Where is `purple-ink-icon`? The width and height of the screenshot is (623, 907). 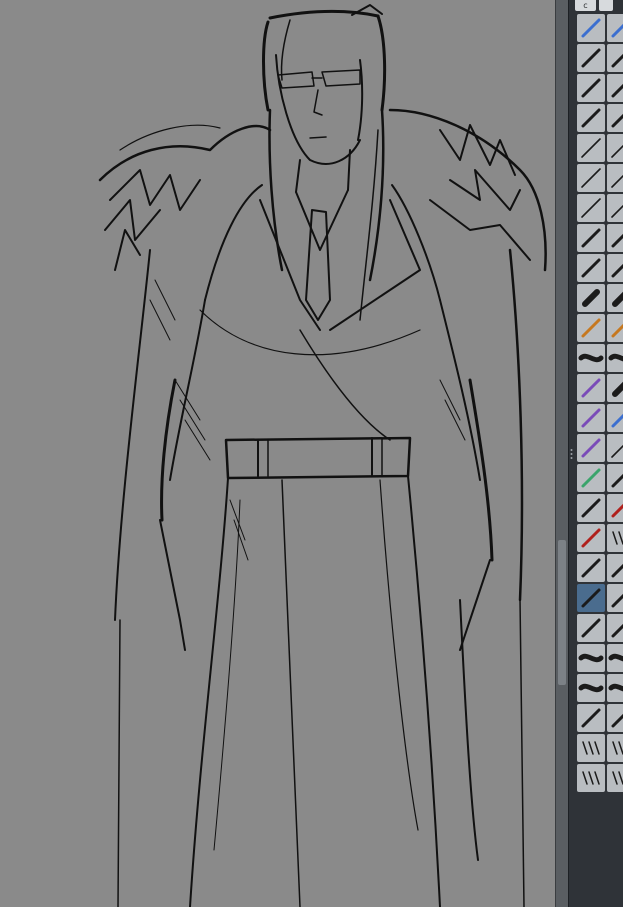 purple-ink-icon is located at coordinates (591, 448).